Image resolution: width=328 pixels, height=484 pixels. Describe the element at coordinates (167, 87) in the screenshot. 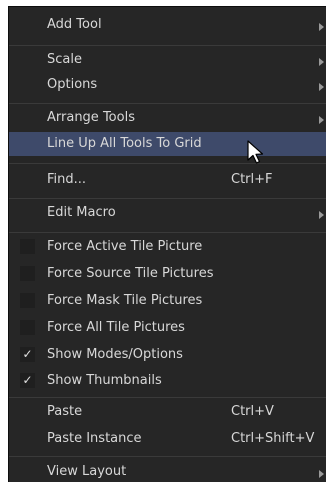

I see `menu-item-options: Options` at that location.